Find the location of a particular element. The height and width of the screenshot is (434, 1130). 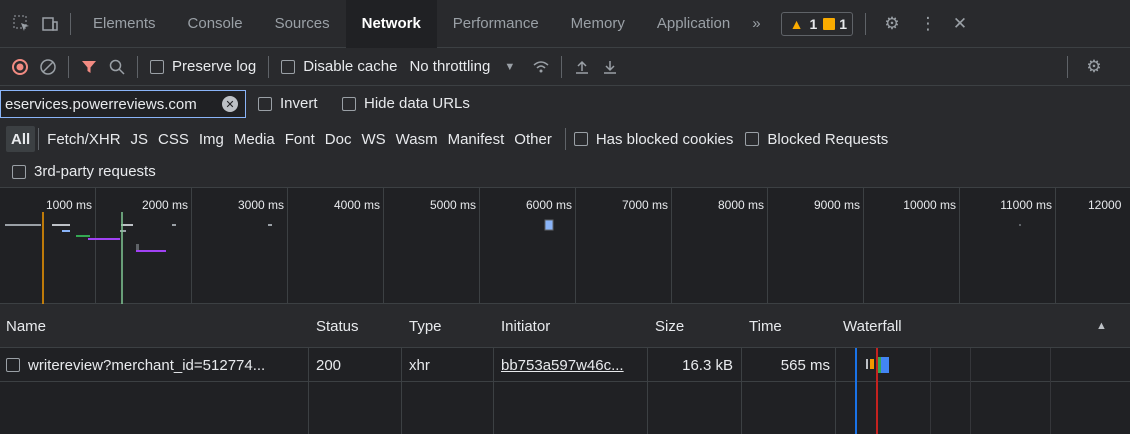

blocked-requests-checkbox: Blocked Requests is located at coordinates (816, 139).